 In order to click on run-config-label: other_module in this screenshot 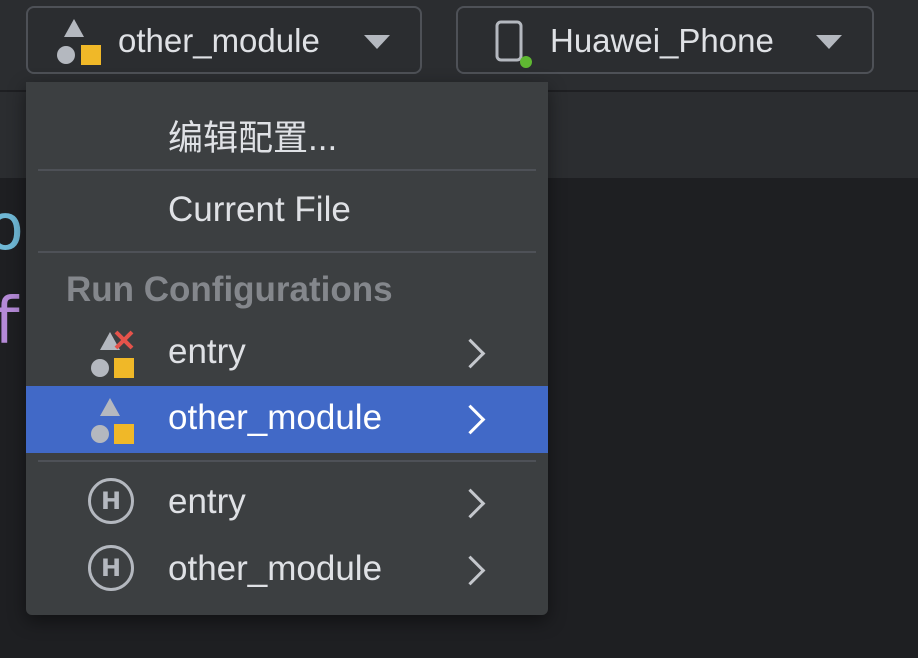, I will do `click(219, 40)`.